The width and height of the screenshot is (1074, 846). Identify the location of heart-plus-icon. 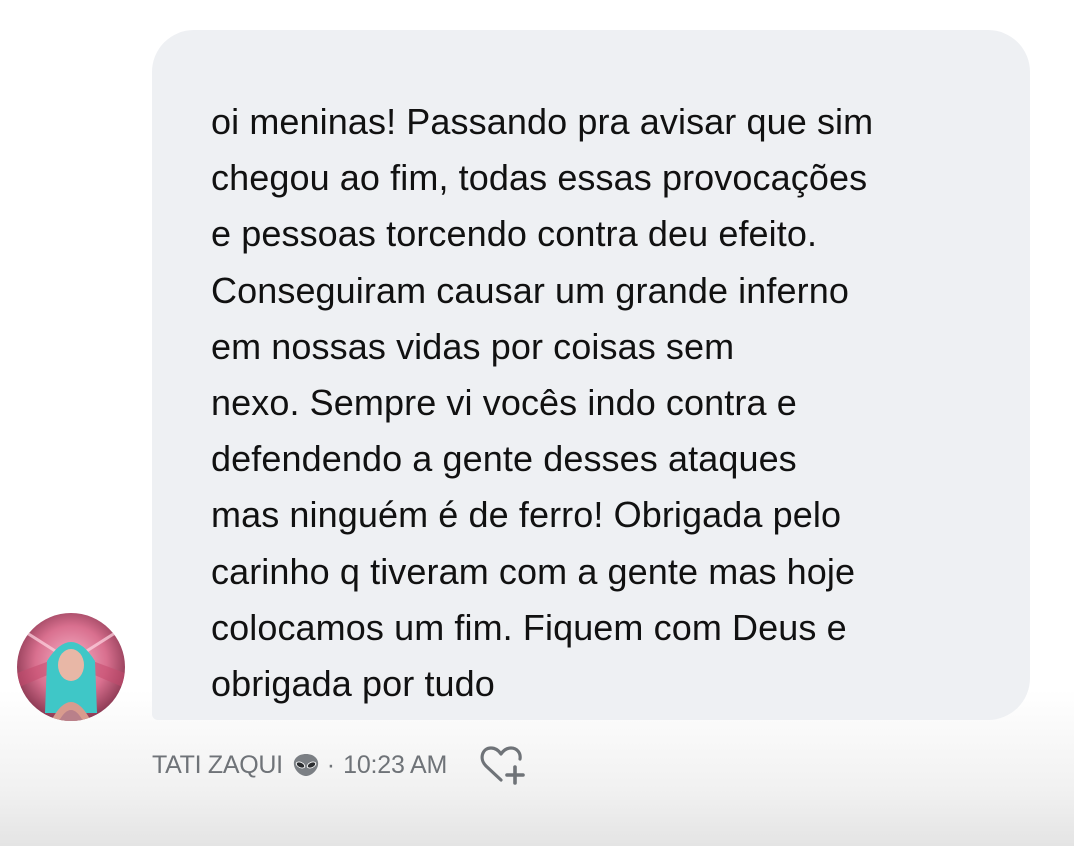
(503, 765).